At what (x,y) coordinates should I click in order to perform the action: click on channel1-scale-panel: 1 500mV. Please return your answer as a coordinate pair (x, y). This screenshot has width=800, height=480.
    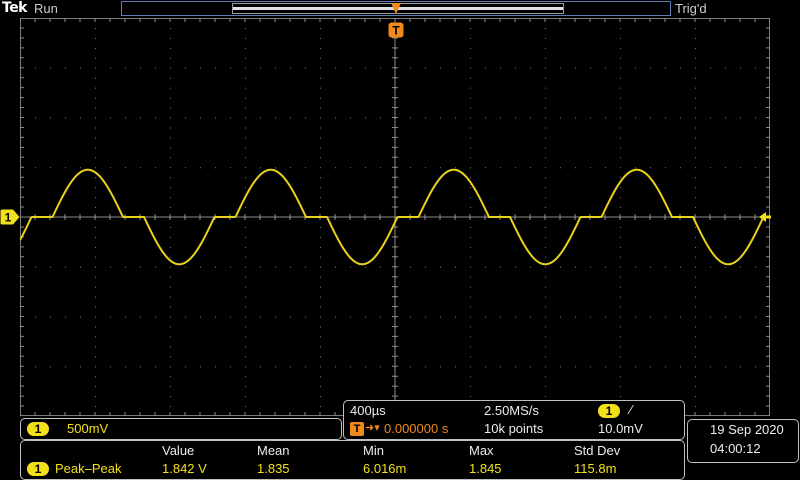
    Looking at the image, I should click on (181, 429).